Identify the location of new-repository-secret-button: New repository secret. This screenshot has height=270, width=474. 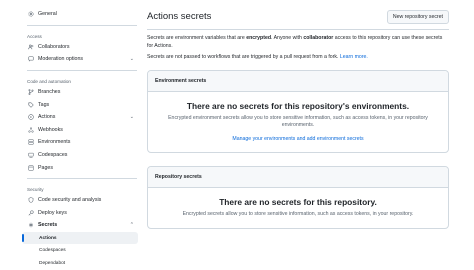
(417, 16).